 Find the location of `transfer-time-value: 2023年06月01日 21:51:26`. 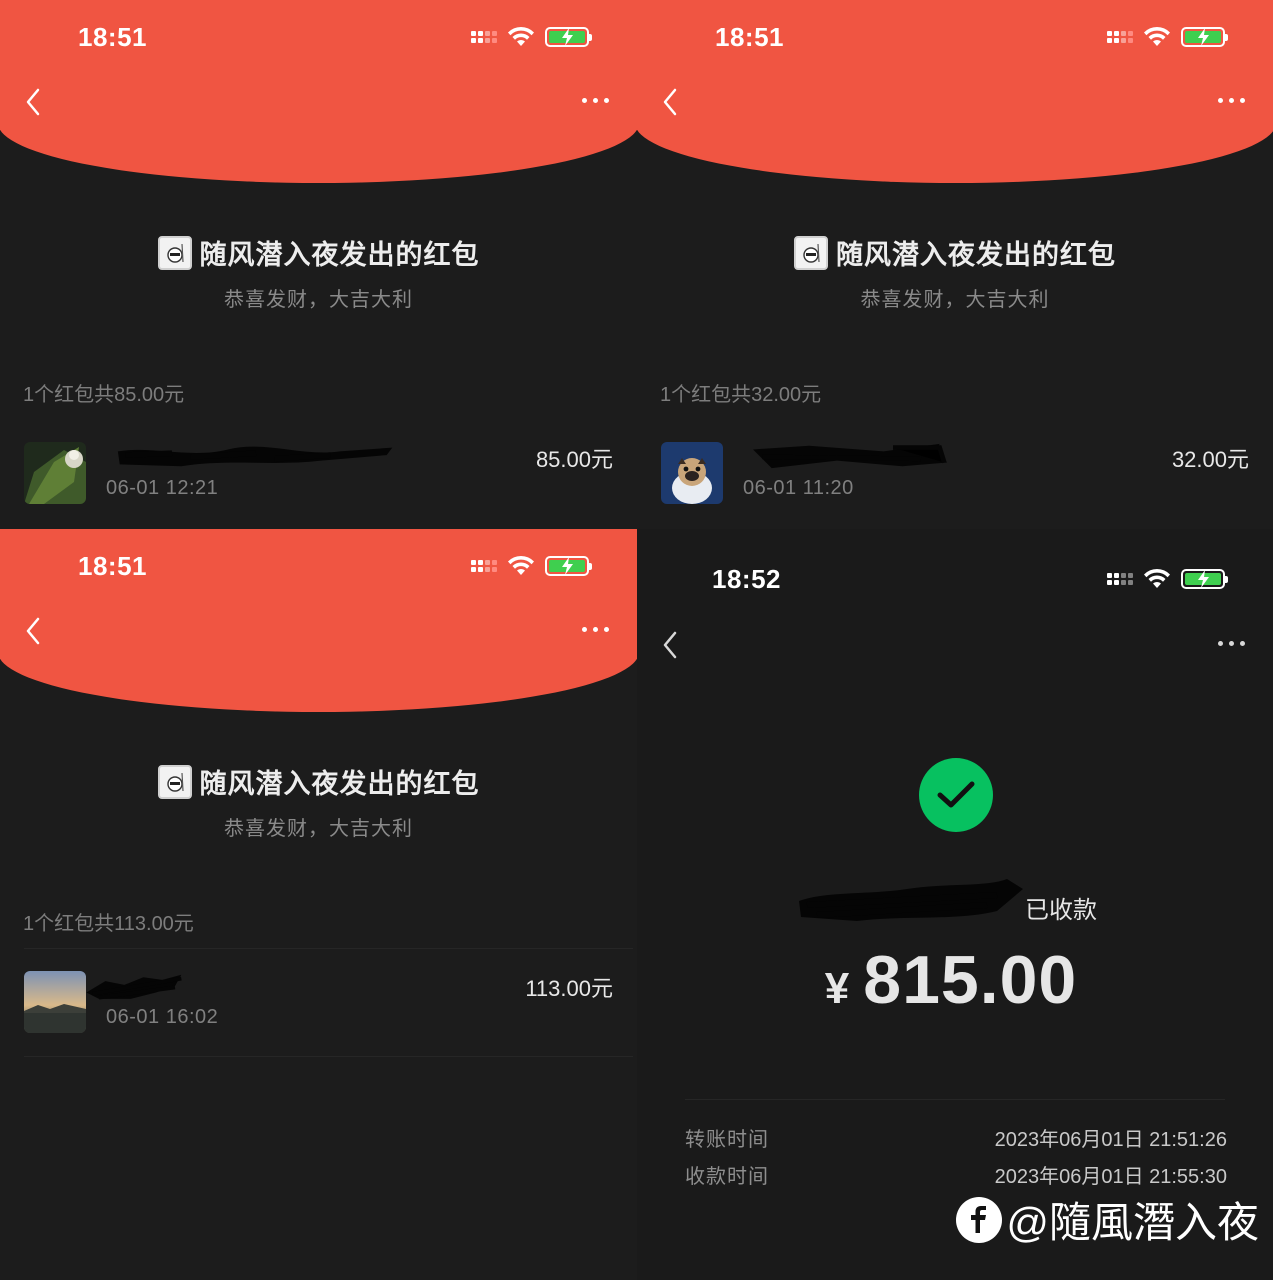

transfer-time-value: 2023年06月01日 21:51:26 is located at coordinates (1110, 1140).